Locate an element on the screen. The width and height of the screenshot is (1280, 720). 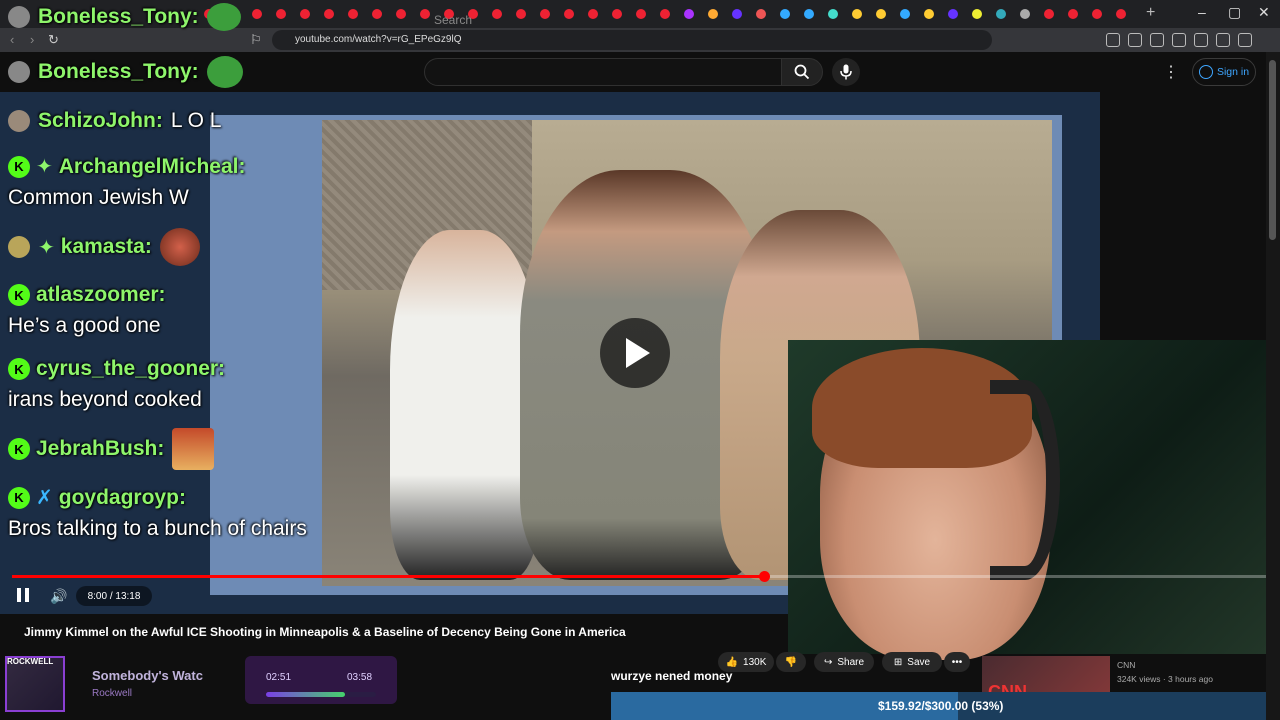
forward-icon: › is located at coordinates (32, 39).